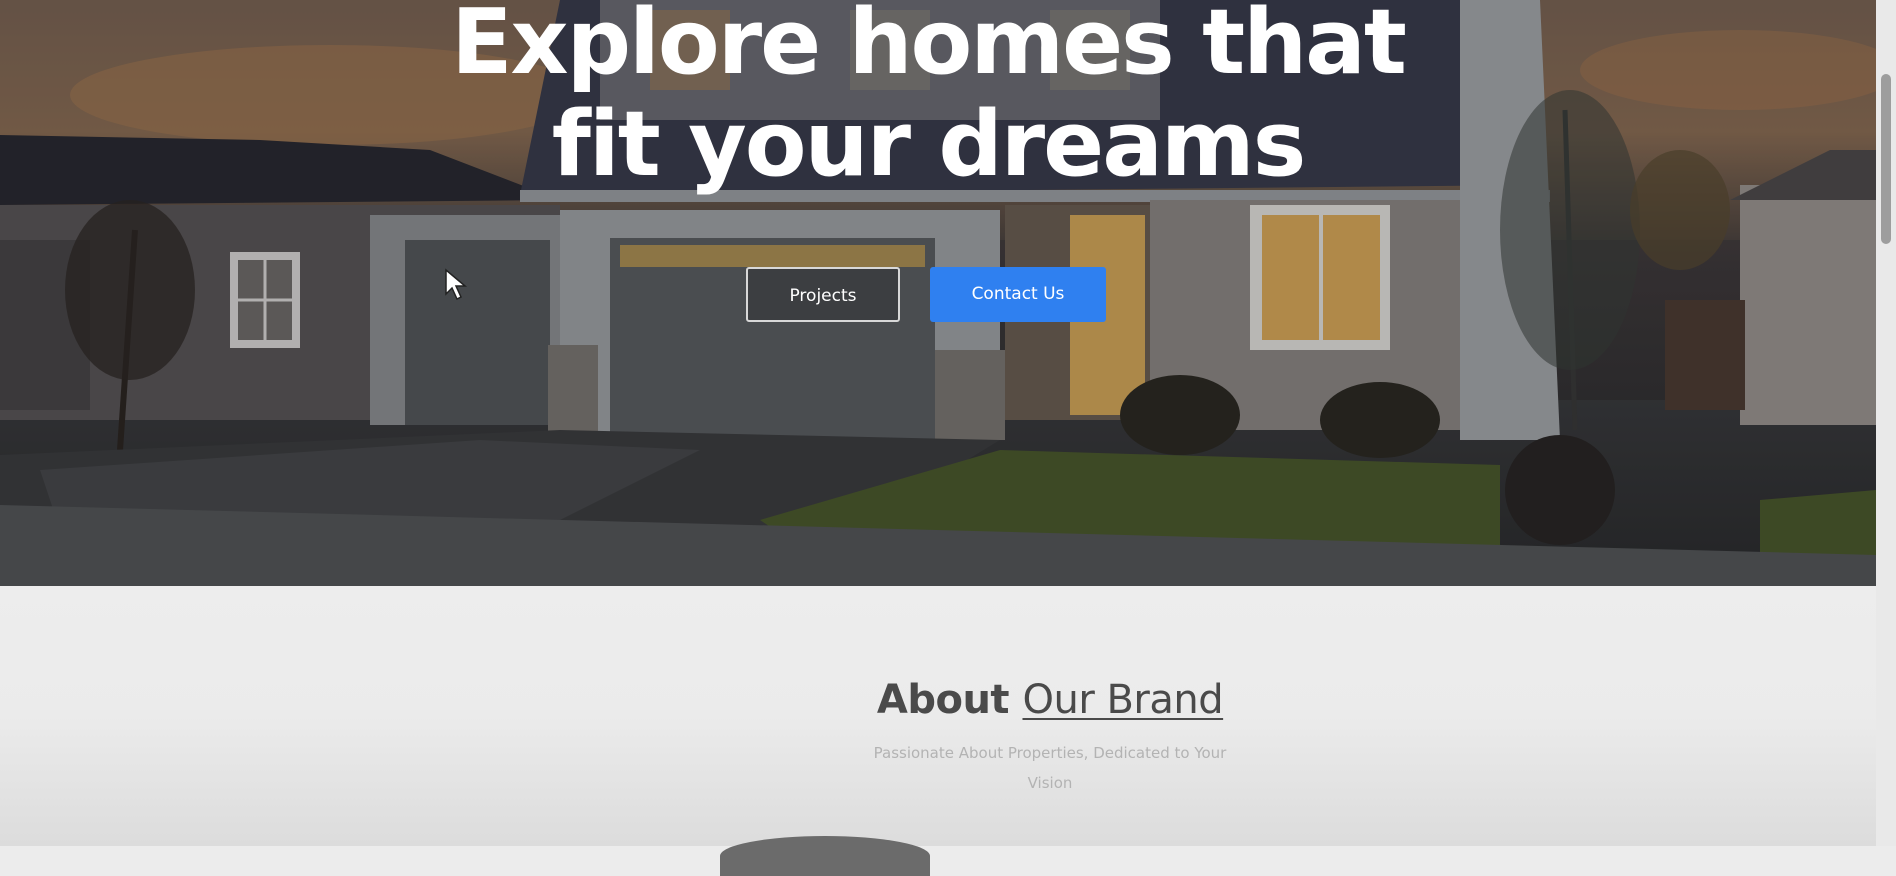  What do you see at coordinates (929, 144) in the screenshot?
I see `hero-title-line-2: fit your dreams` at bounding box center [929, 144].